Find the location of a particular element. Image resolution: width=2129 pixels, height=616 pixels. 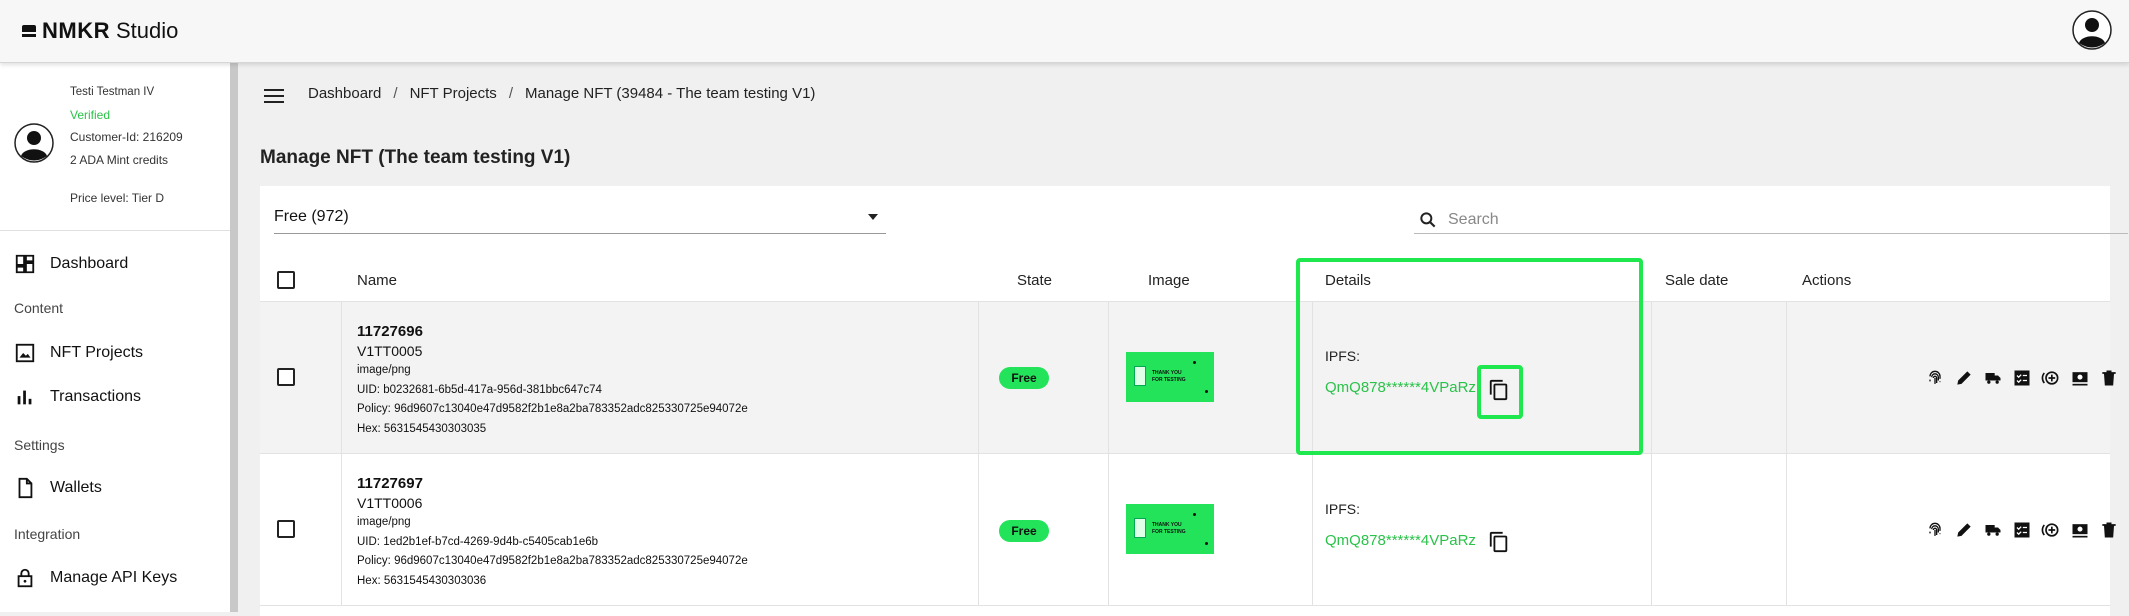

menu-icon is located at coordinates (274, 96).